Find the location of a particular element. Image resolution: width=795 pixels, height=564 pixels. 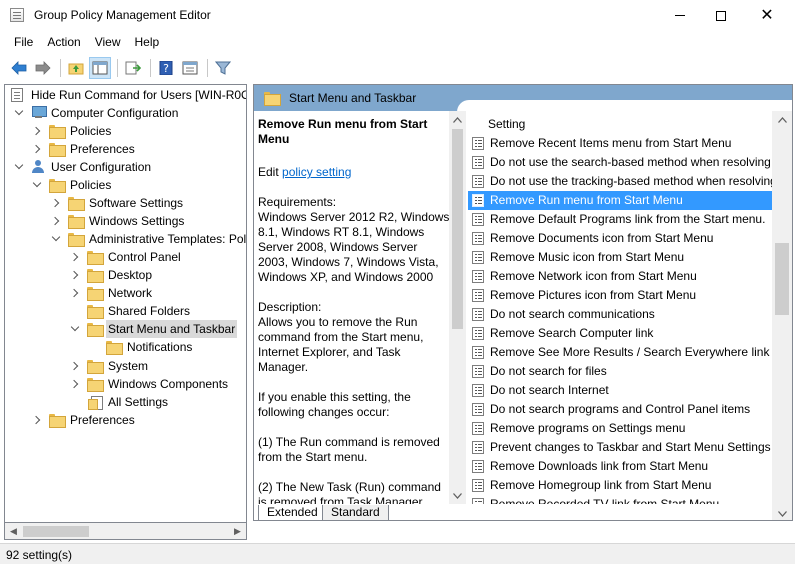

setting-row: Remove Network icon from Start Menu is located at coordinates (620, 276).